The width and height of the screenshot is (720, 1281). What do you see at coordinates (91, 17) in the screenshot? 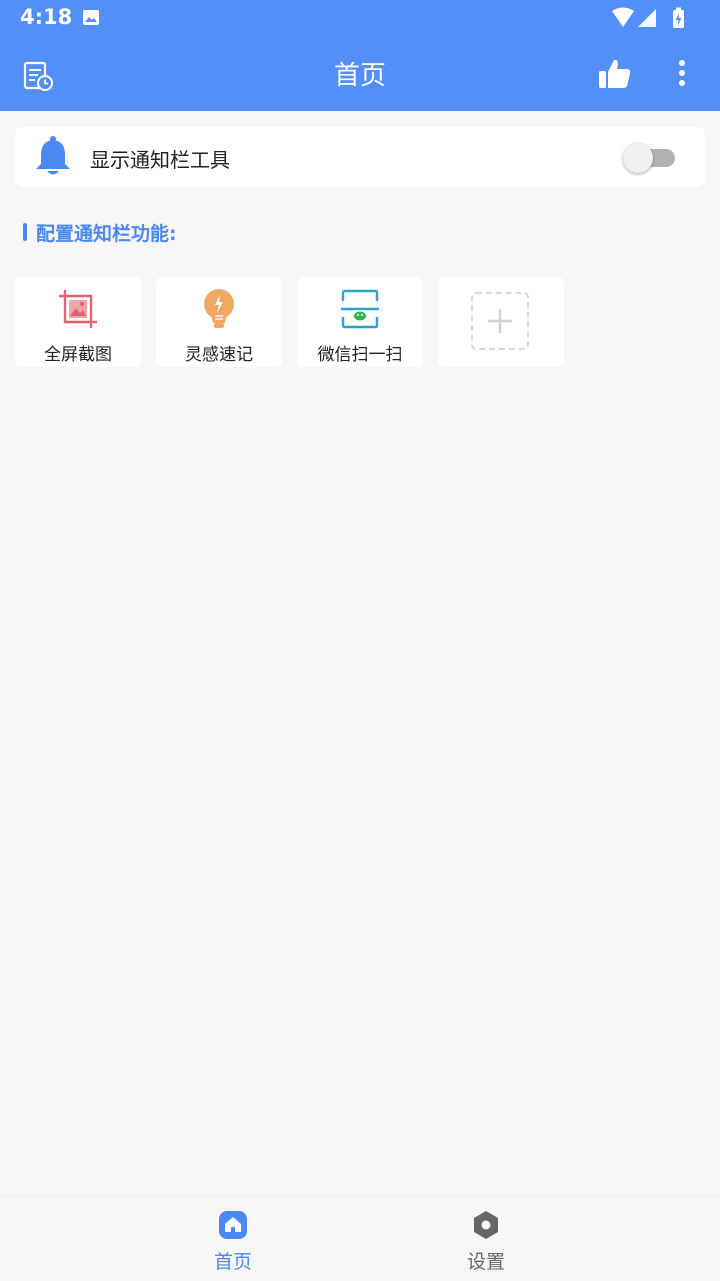
I see `image-icon` at bounding box center [91, 17].